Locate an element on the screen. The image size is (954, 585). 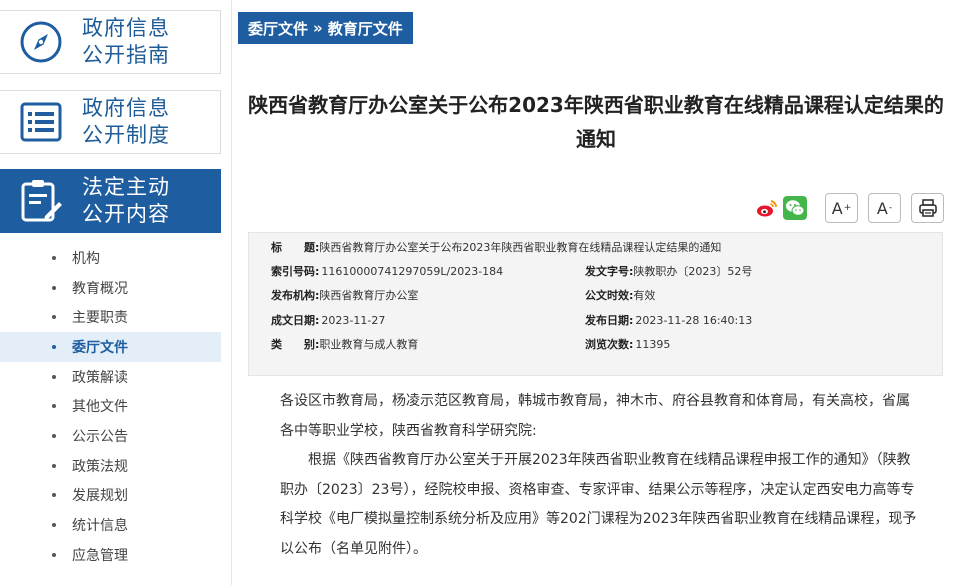
page-title: 陕西省教育厅办公室关于公布2023年陕西省职业教育在线精品课程认定结果的 通知 is located at coordinates (596, 122).